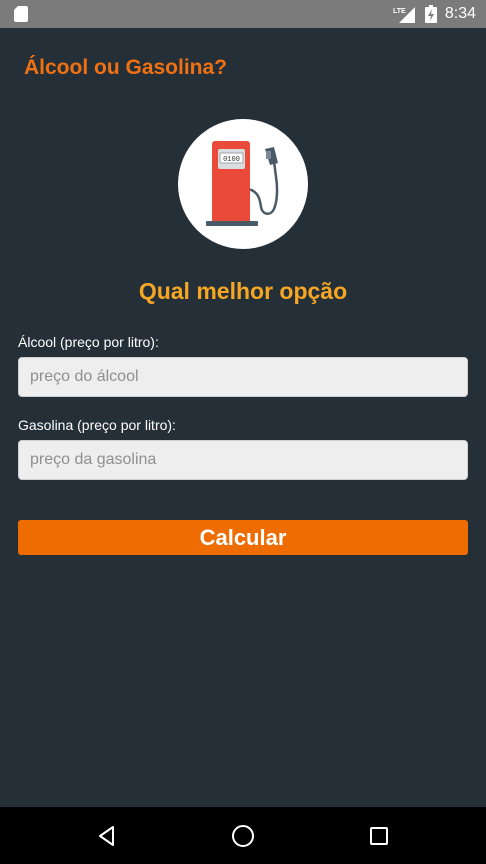 The height and width of the screenshot is (864, 486). I want to click on navigation-bar, so click(243, 835).